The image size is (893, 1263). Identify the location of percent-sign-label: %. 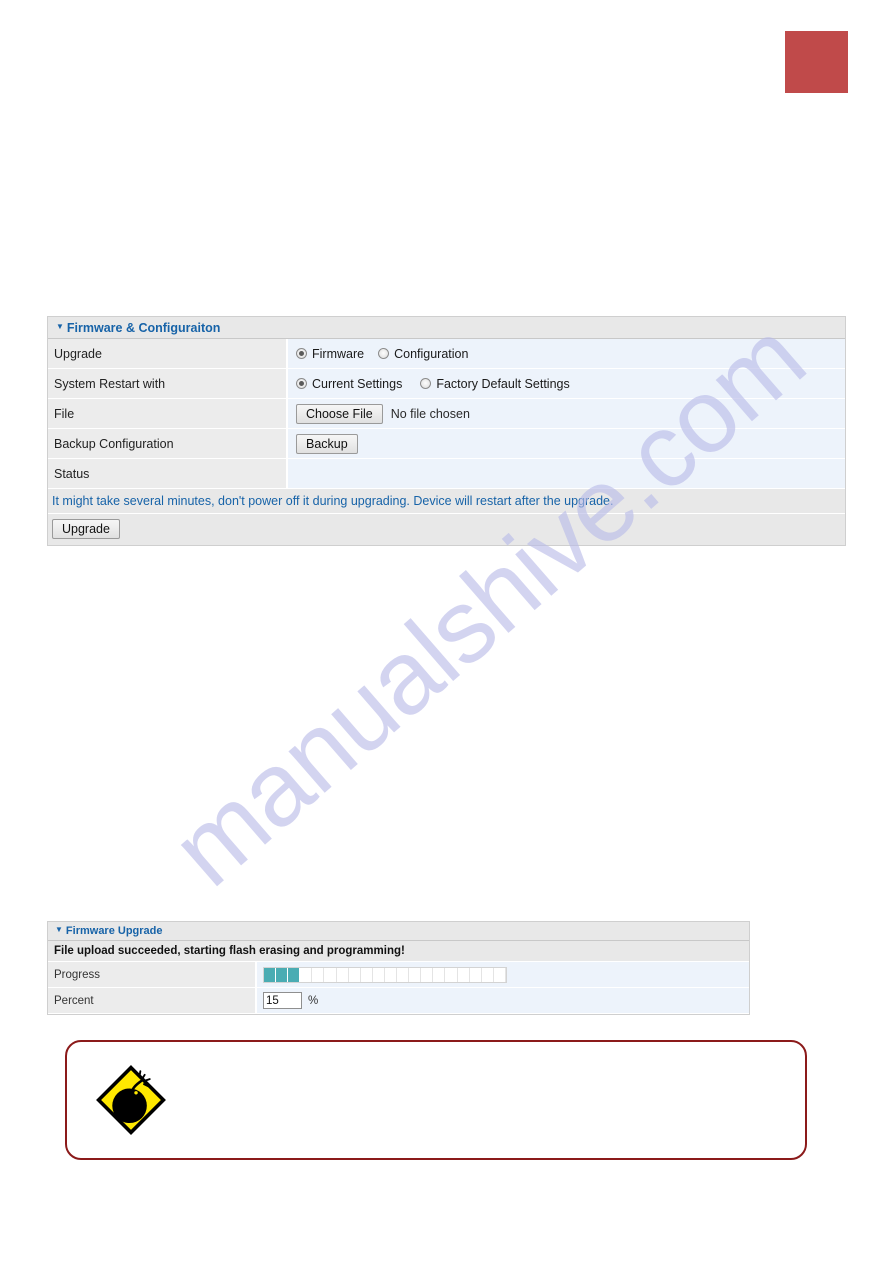
(313, 1000).